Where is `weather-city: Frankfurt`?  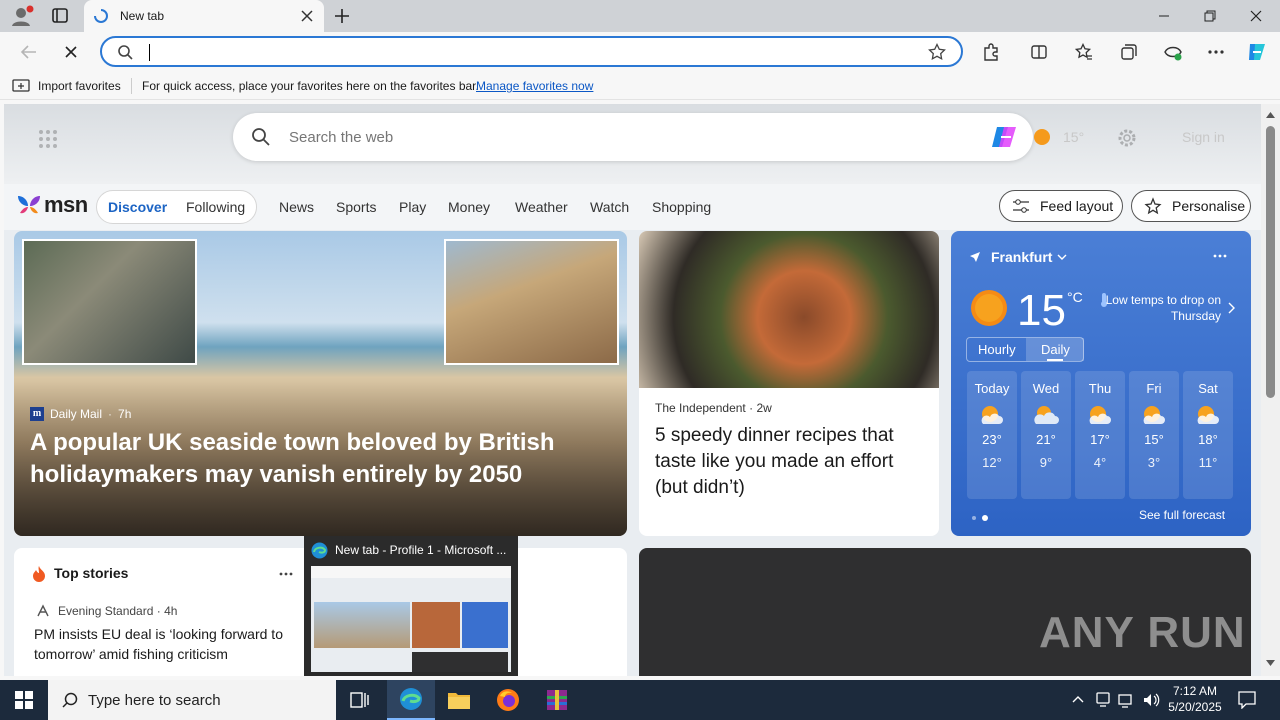 weather-city: Frankfurt is located at coordinates (1021, 257).